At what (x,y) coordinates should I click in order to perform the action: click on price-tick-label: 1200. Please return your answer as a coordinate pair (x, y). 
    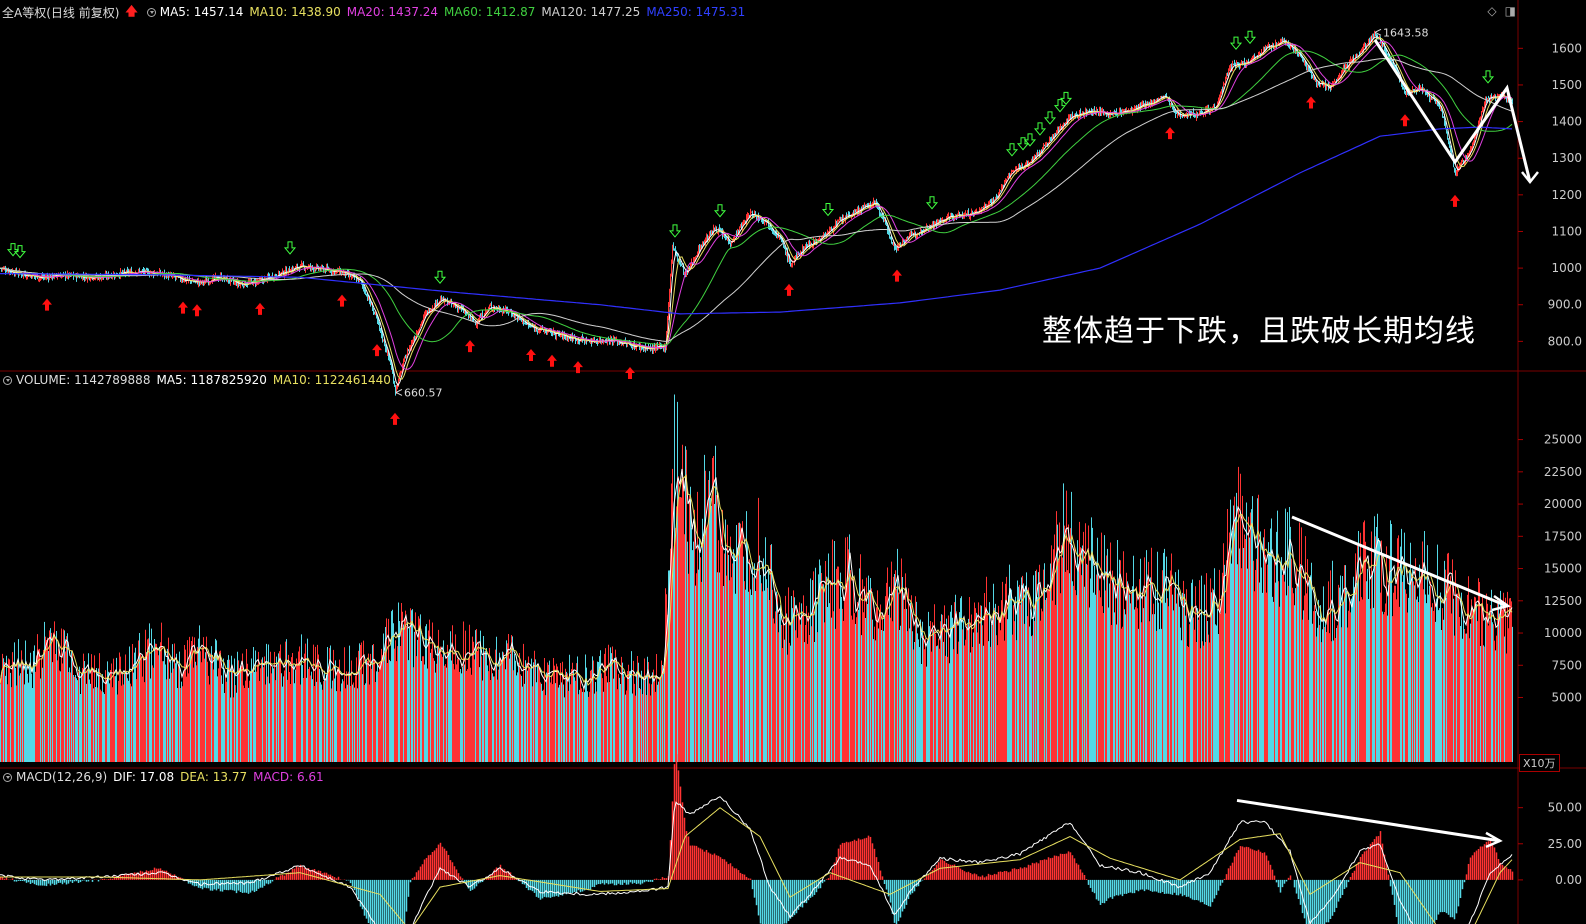
    Looking at the image, I should click on (1566, 195).